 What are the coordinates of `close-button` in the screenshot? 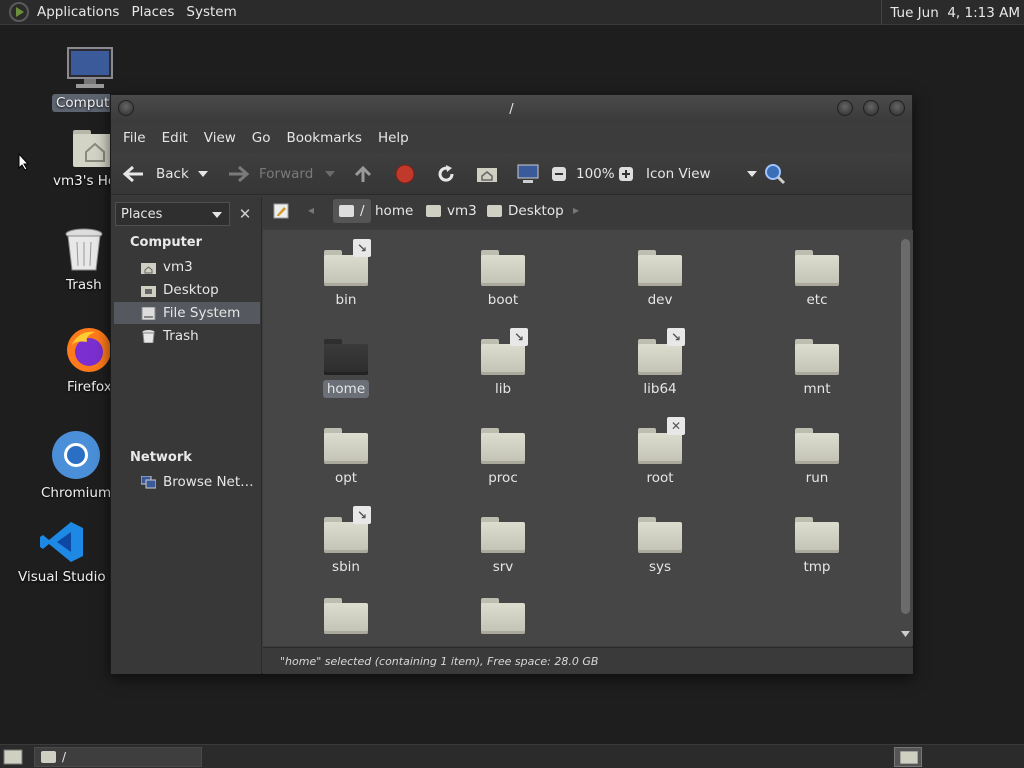 It's located at (897, 108).